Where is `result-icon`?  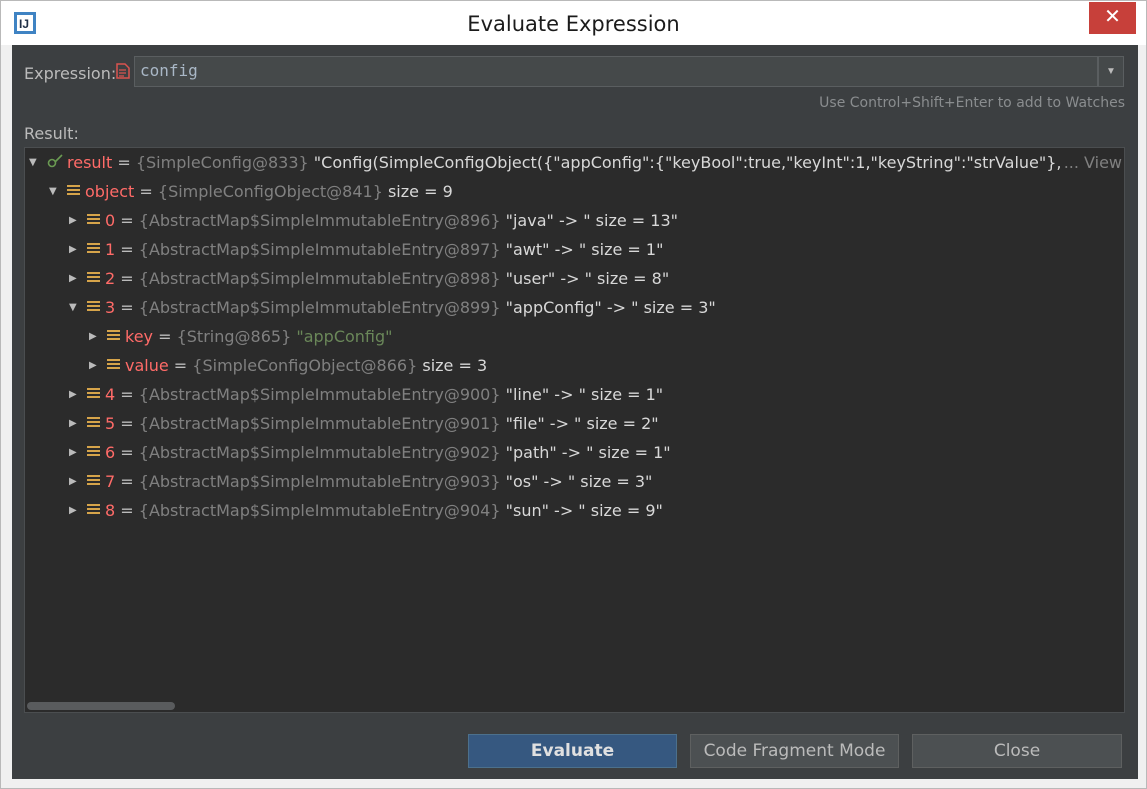
result-icon is located at coordinates (55, 161).